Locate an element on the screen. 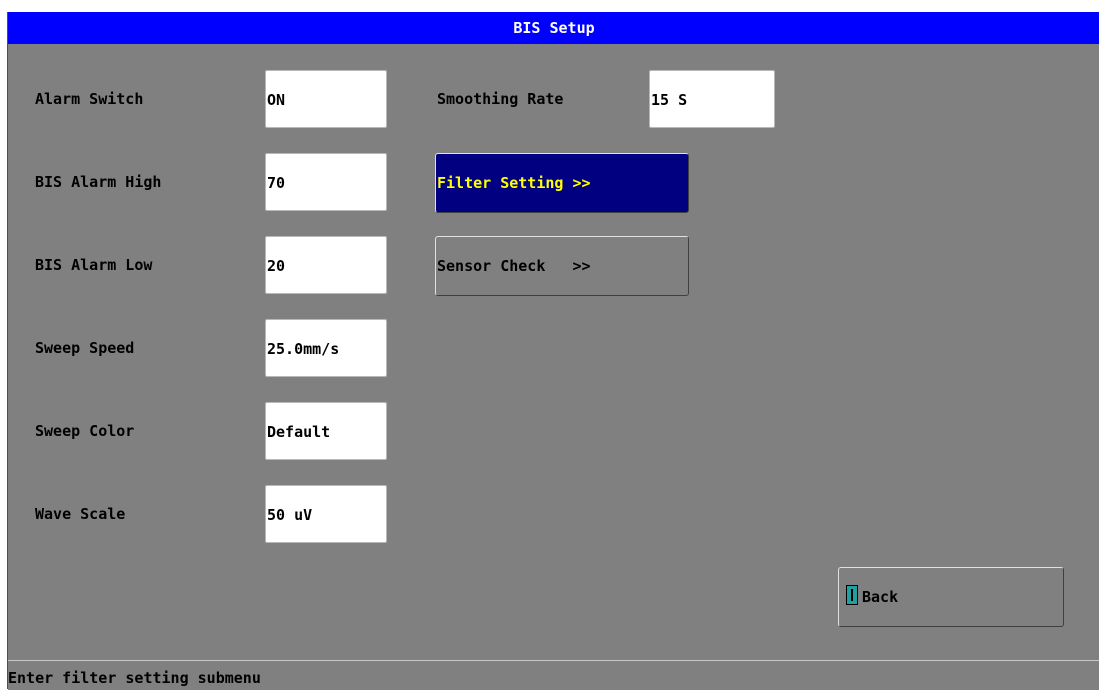  door-exit-icon is located at coordinates (852, 595).